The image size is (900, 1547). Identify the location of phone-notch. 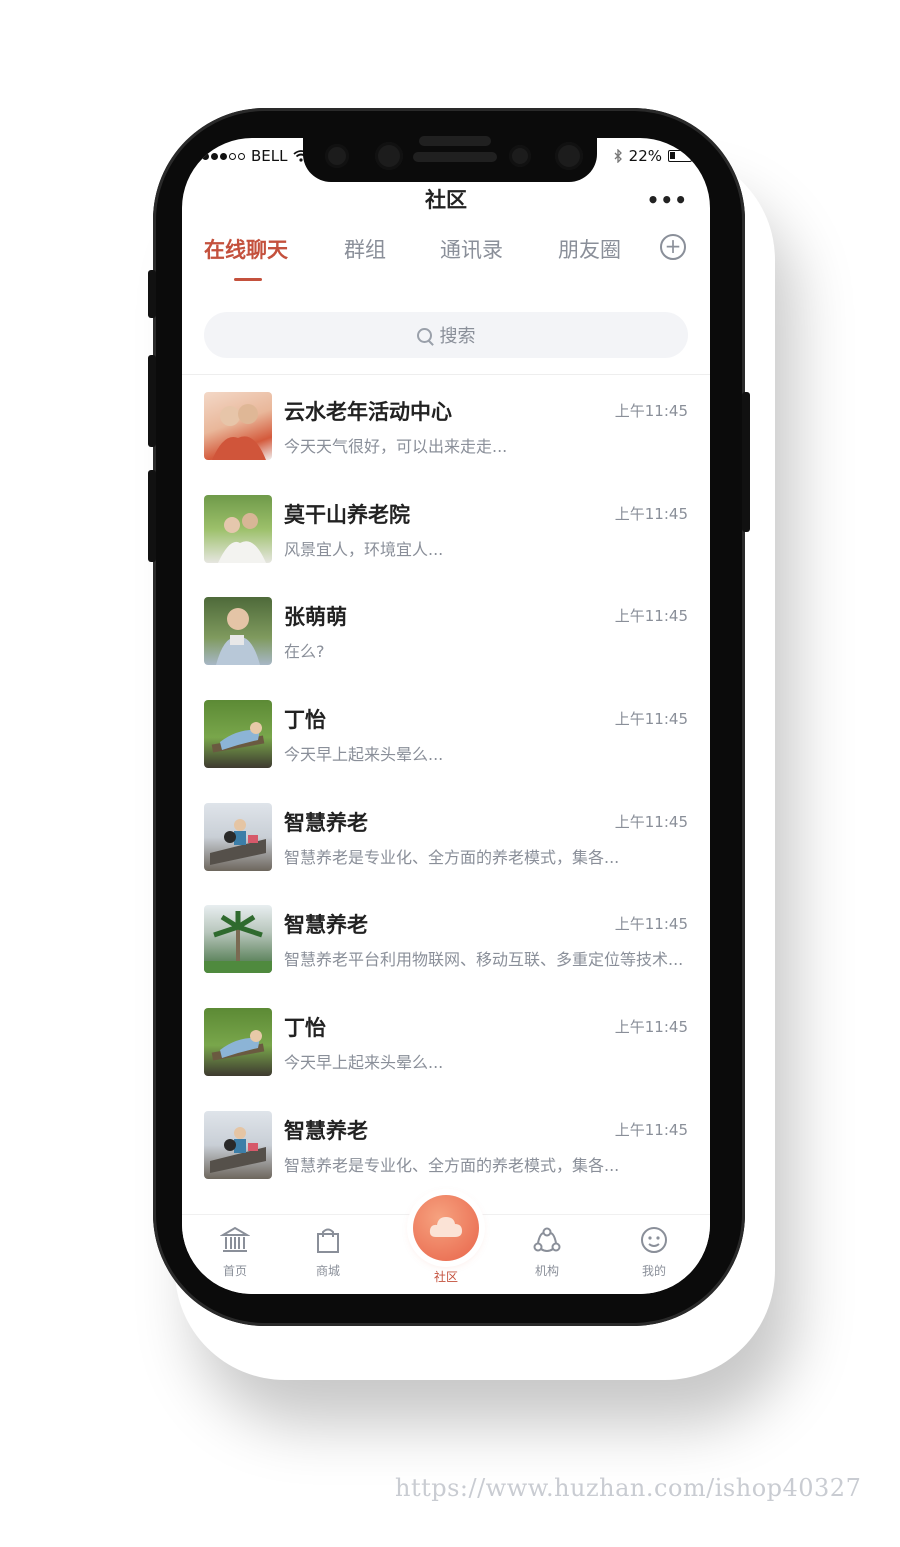
(450, 156).